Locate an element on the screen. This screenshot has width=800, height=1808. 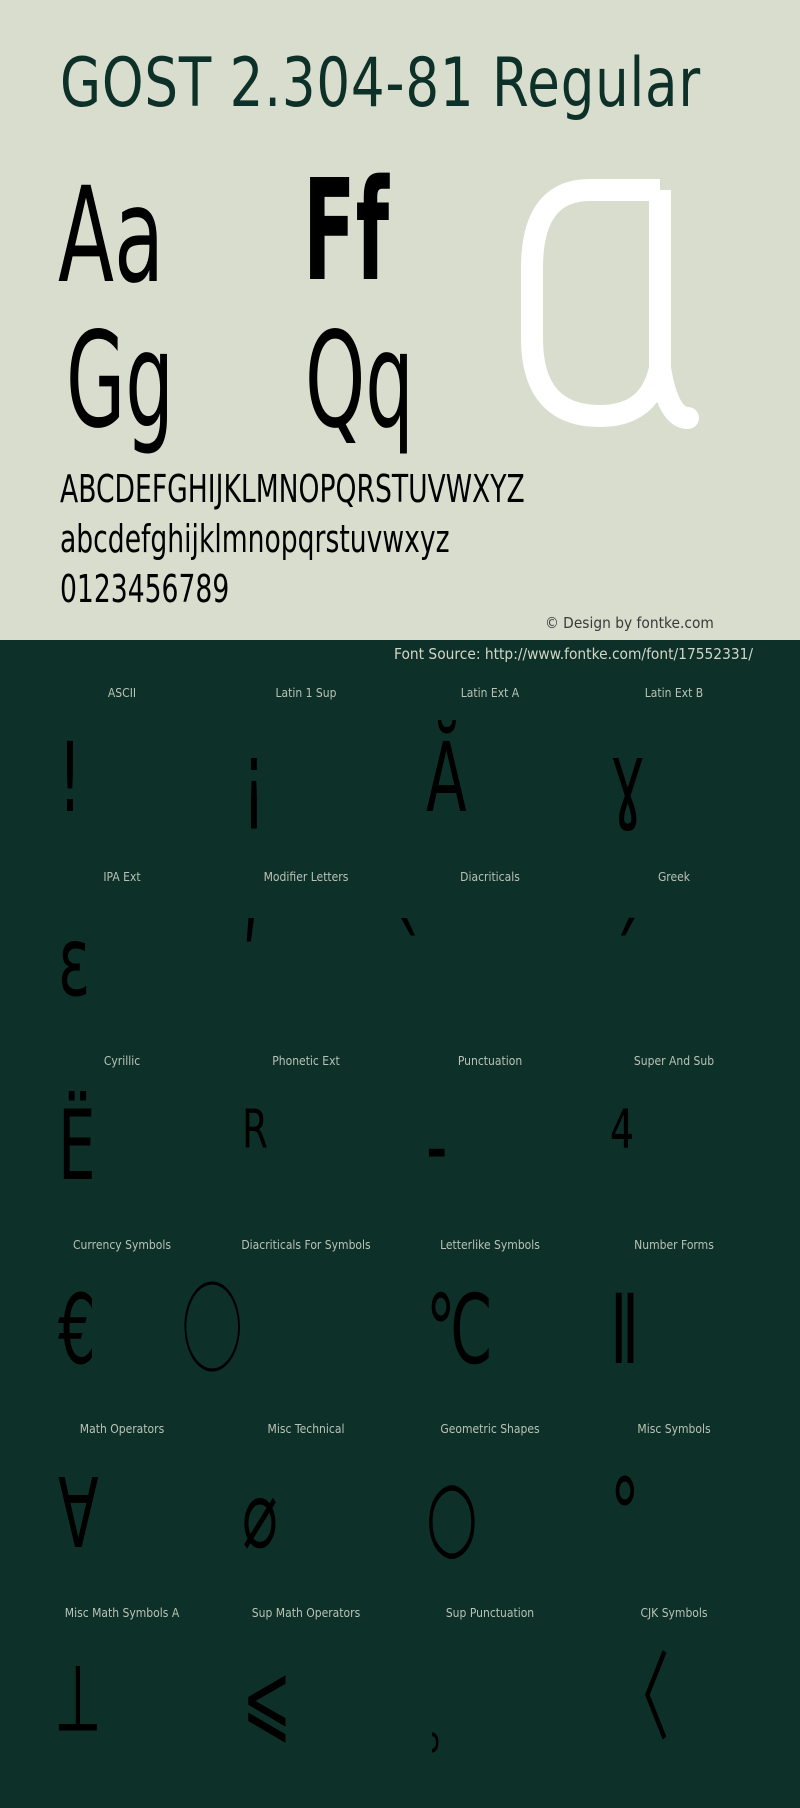
sample-pair-aa: Aa is located at coordinates (111, 236).